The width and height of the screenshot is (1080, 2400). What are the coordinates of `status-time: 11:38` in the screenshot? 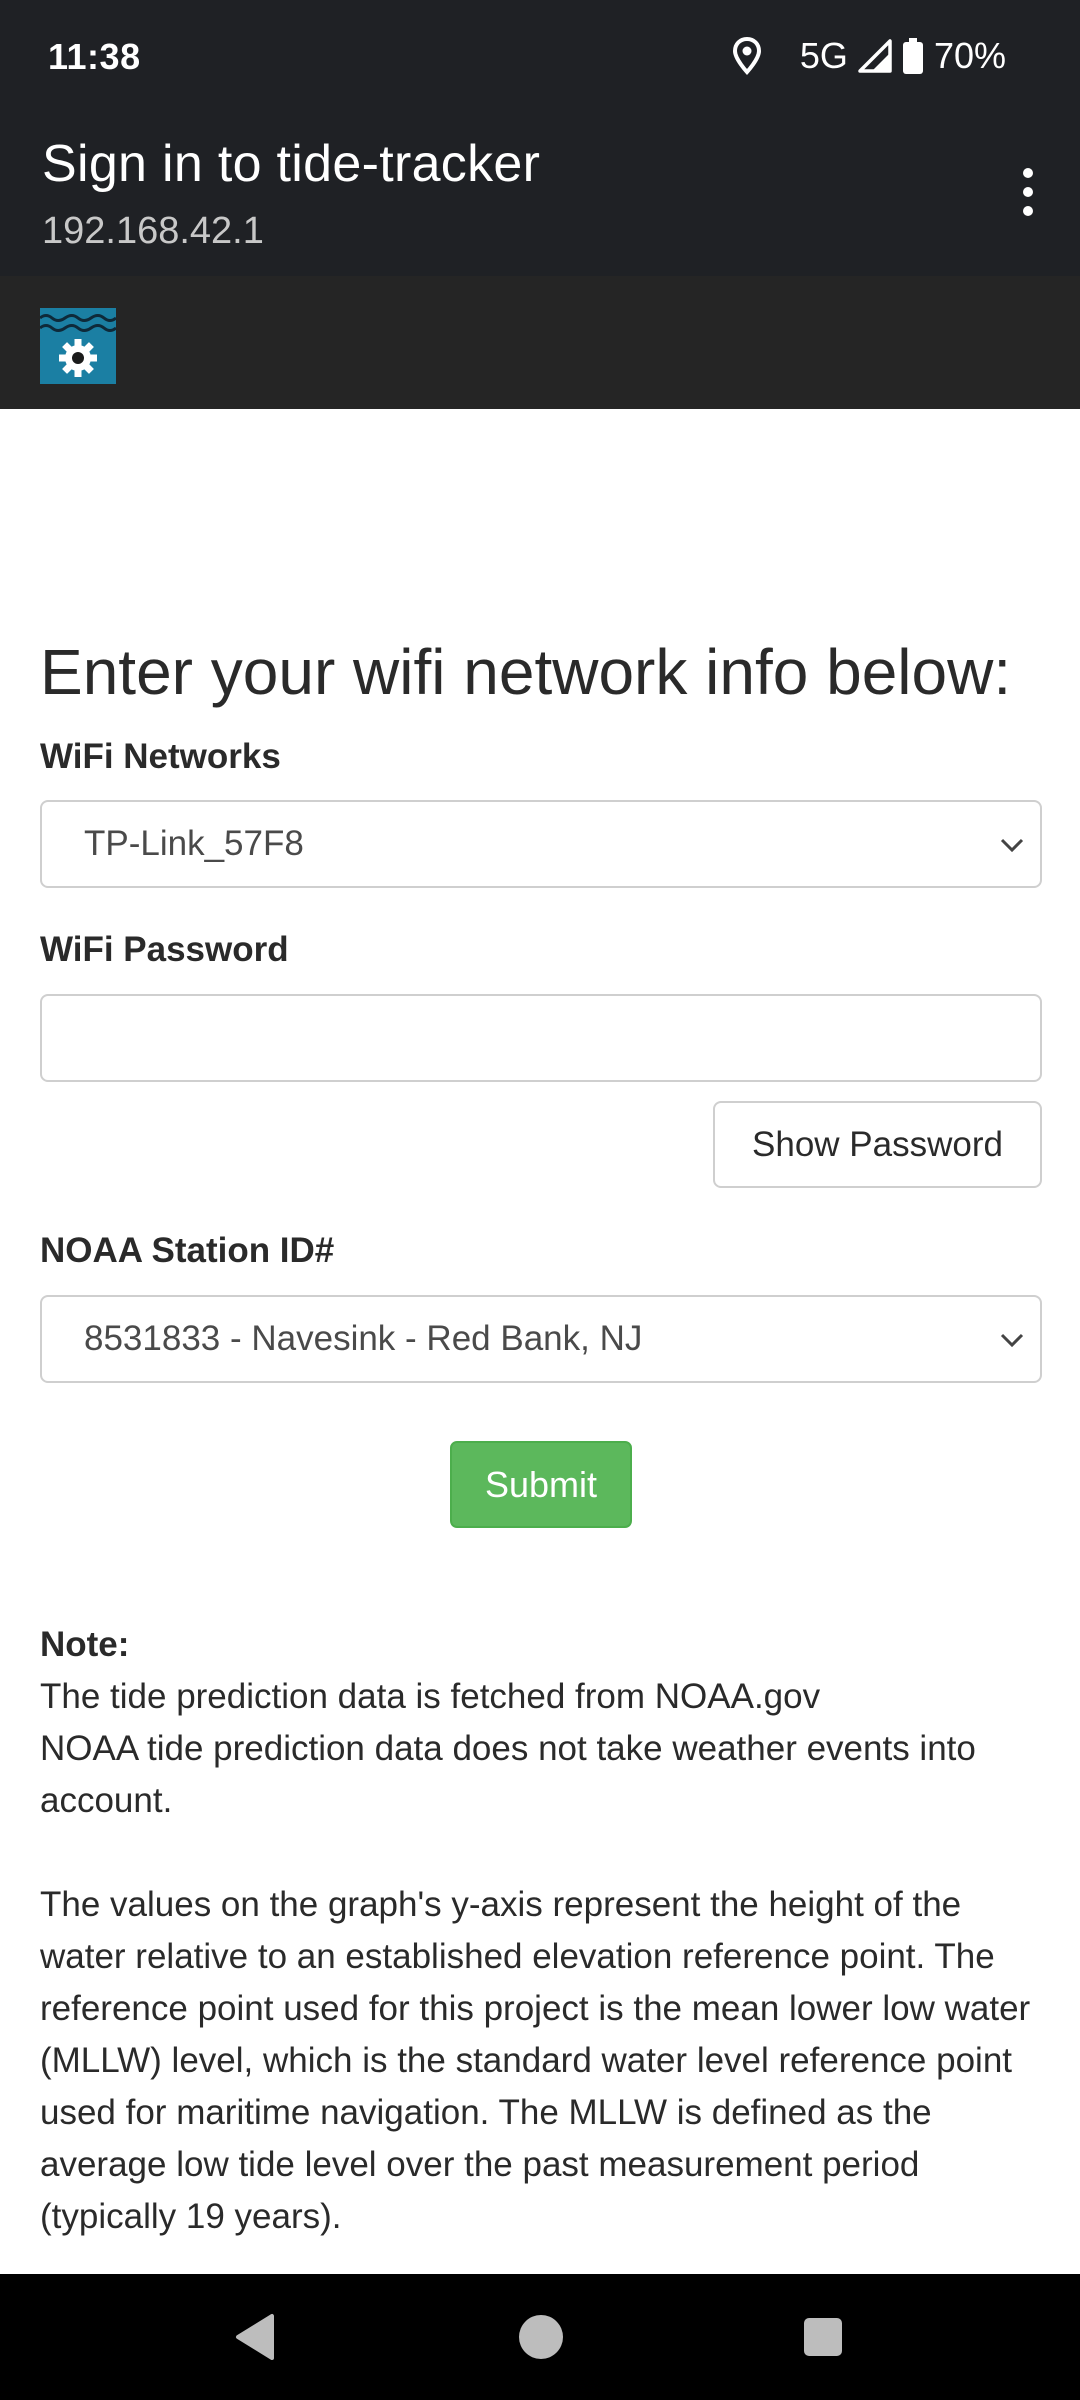 It's located at (94, 56).